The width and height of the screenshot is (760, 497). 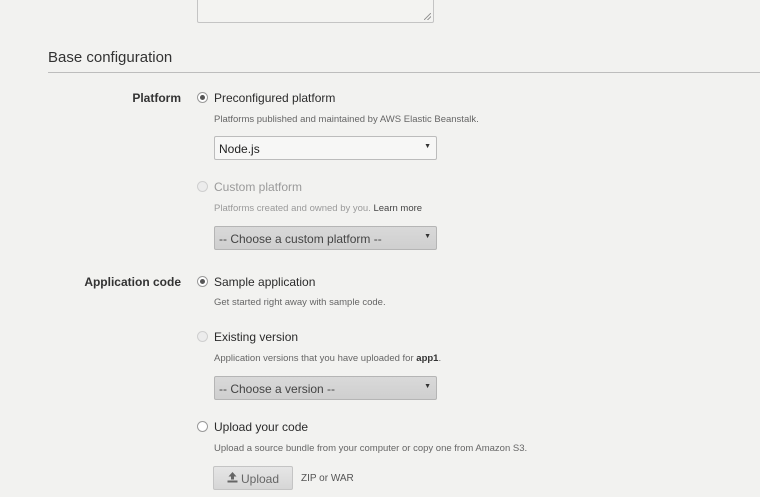 What do you see at coordinates (427, 358) in the screenshot?
I see `app-name: app1` at bounding box center [427, 358].